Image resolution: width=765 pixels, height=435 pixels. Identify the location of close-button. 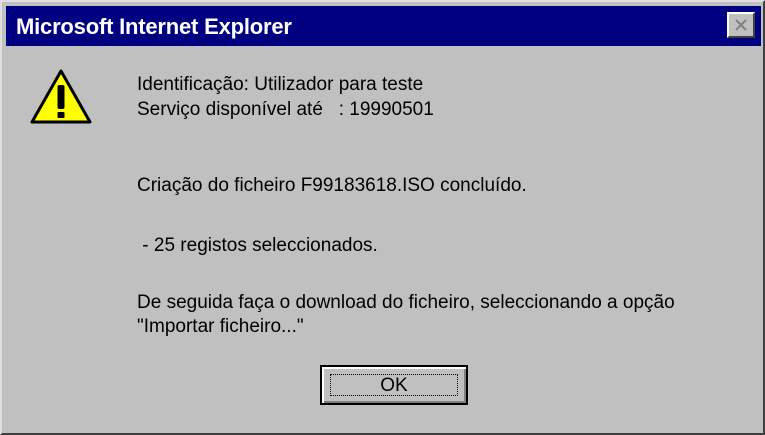
(741, 25).